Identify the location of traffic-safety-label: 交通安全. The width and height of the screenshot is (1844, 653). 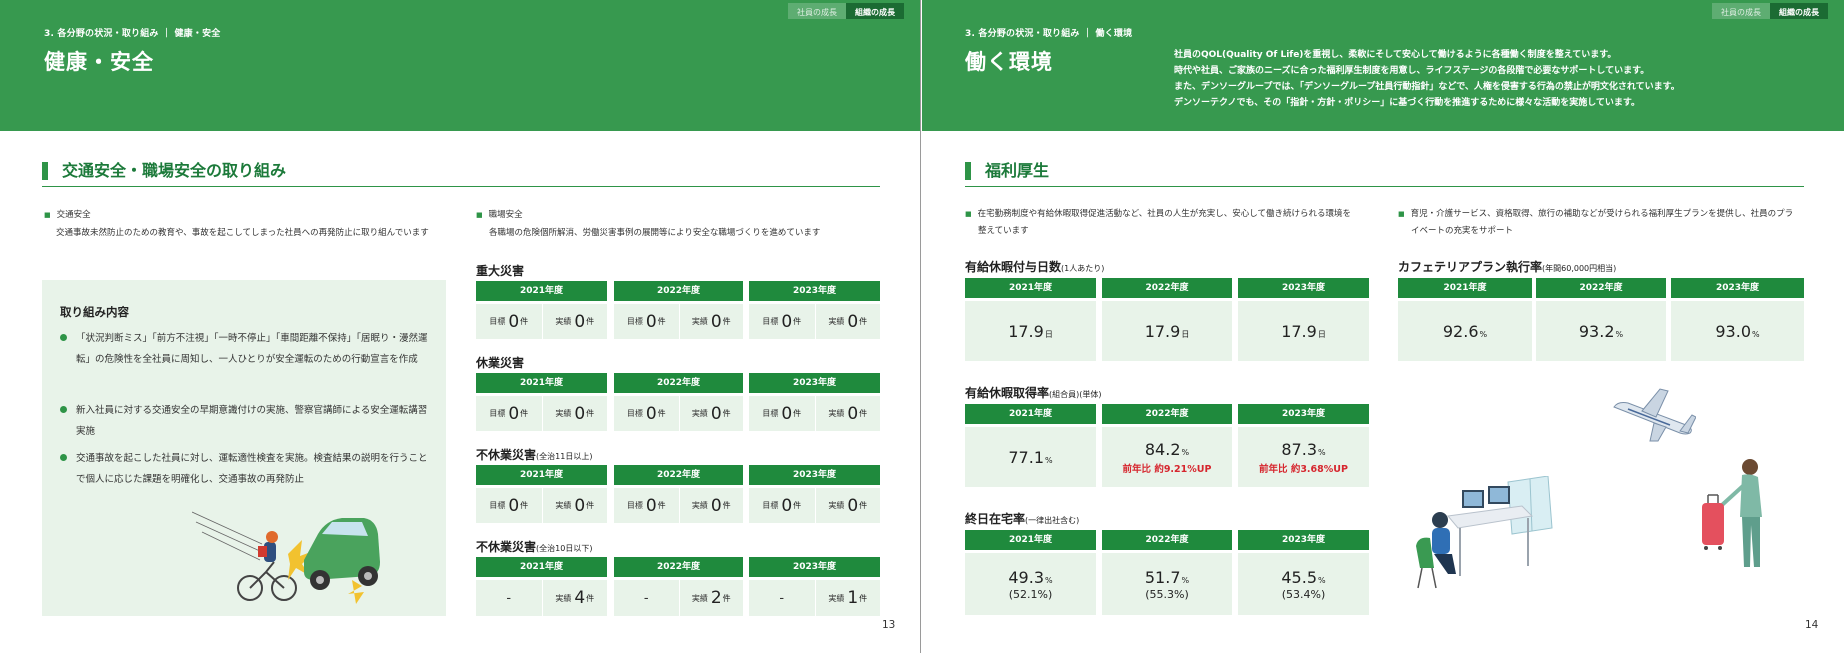
(67, 214).